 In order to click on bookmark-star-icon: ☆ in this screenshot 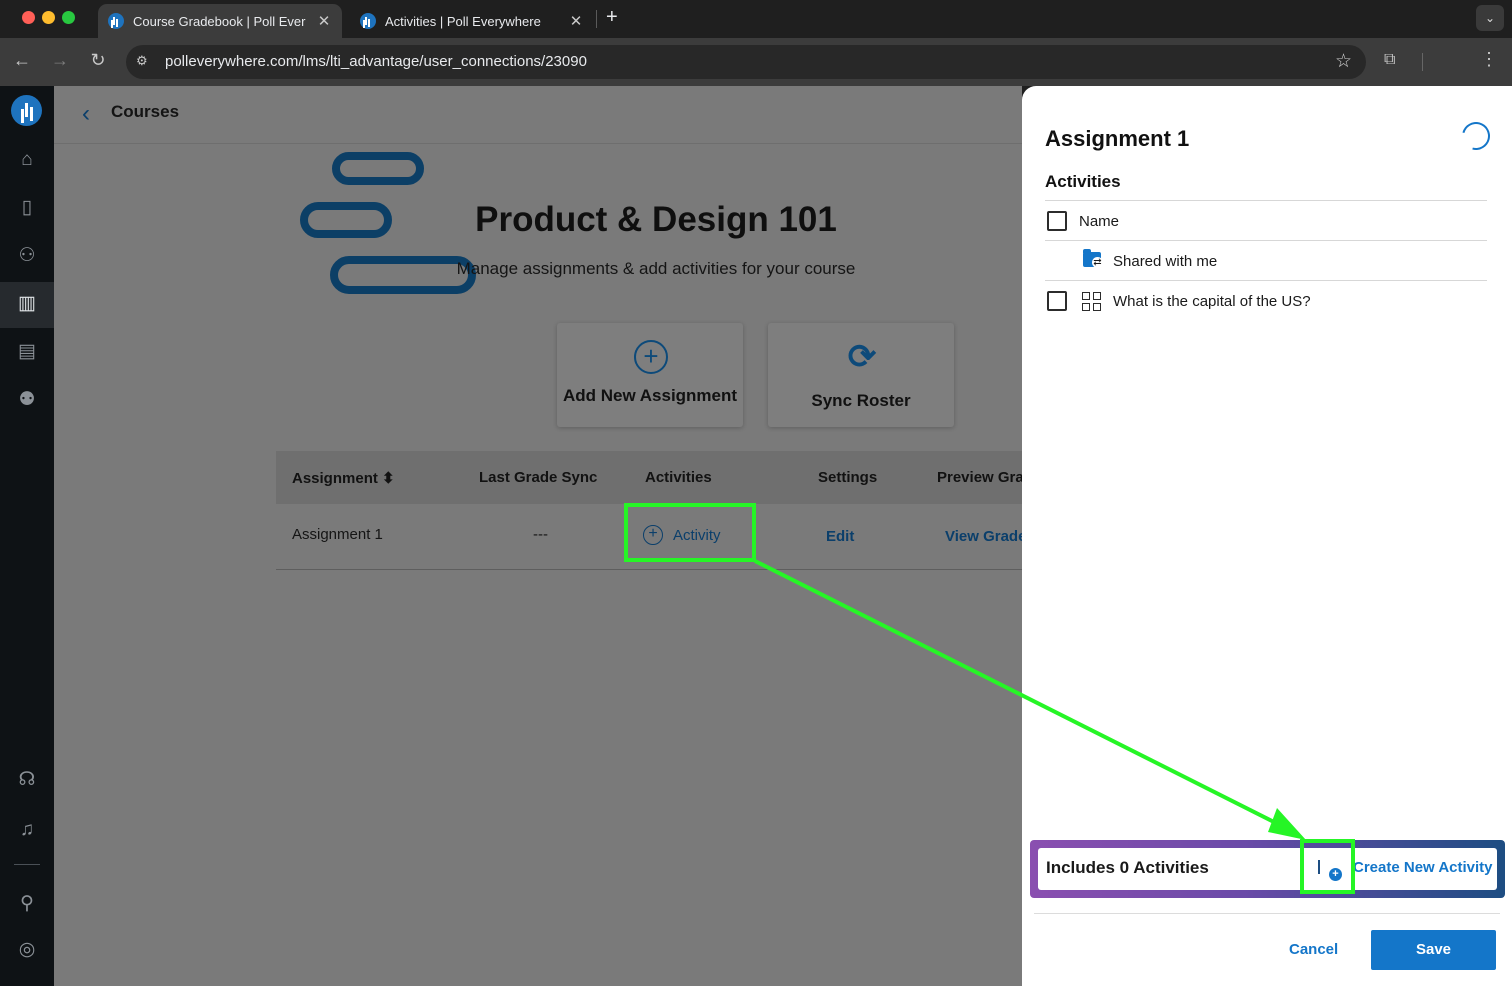, I will do `click(1343, 61)`.